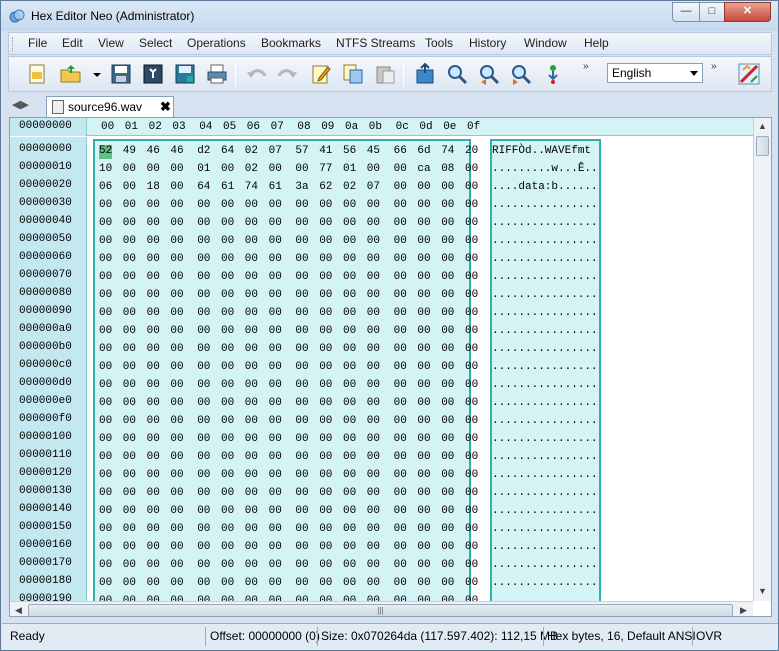 The height and width of the screenshot is (651, 779). I want to click on vertical-scrollbar: ▲ ▼, so click(762, 359).